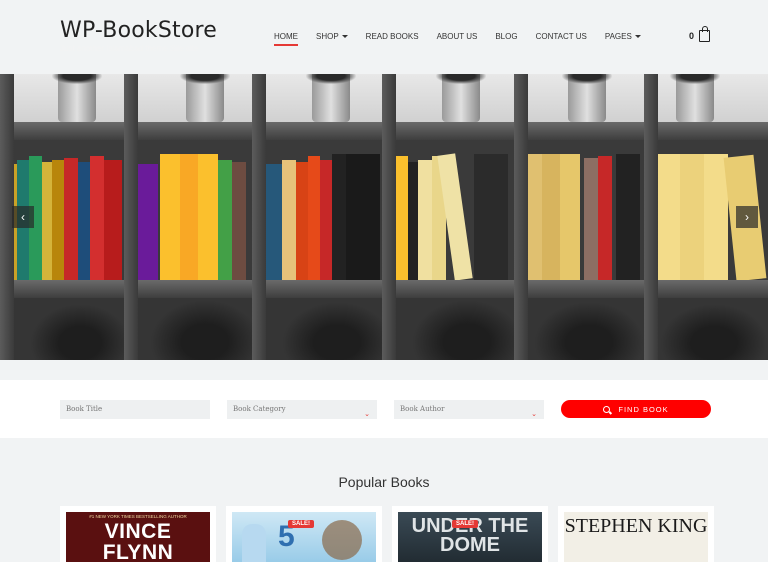 The image size is (768, 562). Describe the element at coordinates (138, 30) in the screenshot. I see `site-title: WP-BookStore` at that location.